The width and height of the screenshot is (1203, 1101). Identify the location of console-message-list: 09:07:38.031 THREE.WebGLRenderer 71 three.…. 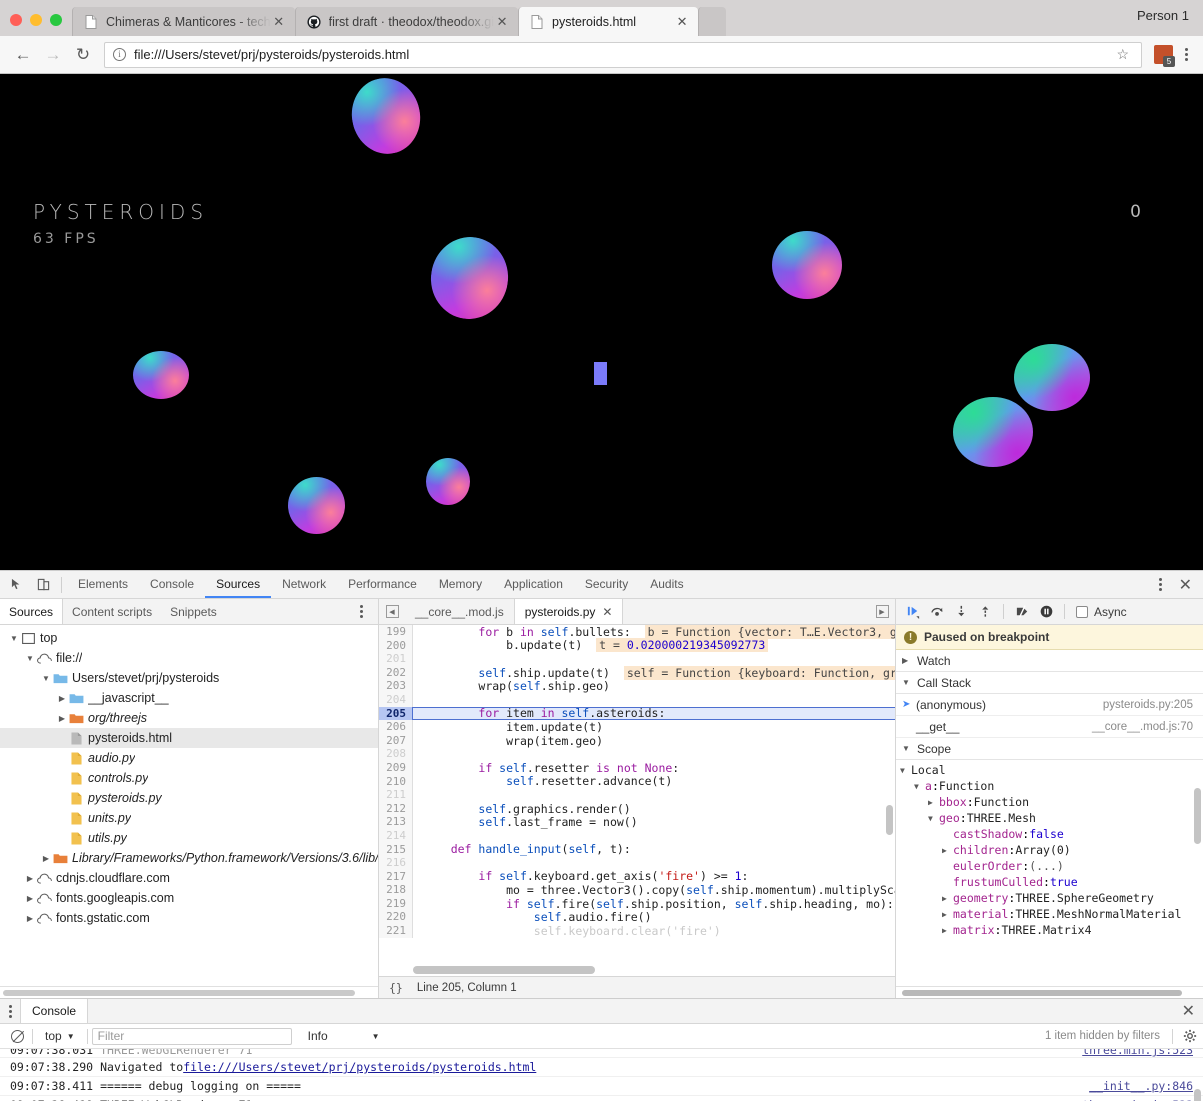
(601, 1075).